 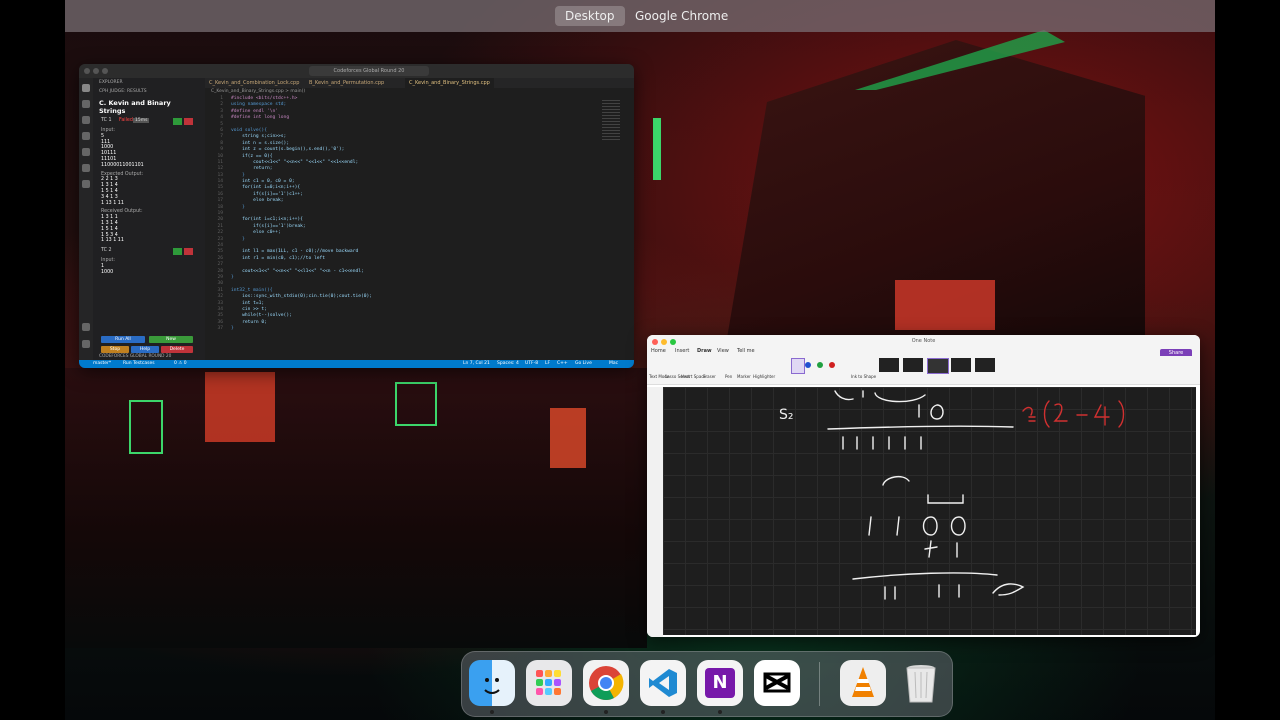 What do you see at coordinates (923, 352) in the screenshot?
I see `onenote-menu: Home Insert Draw View Tell me Share` at bounding box center [923, 352].